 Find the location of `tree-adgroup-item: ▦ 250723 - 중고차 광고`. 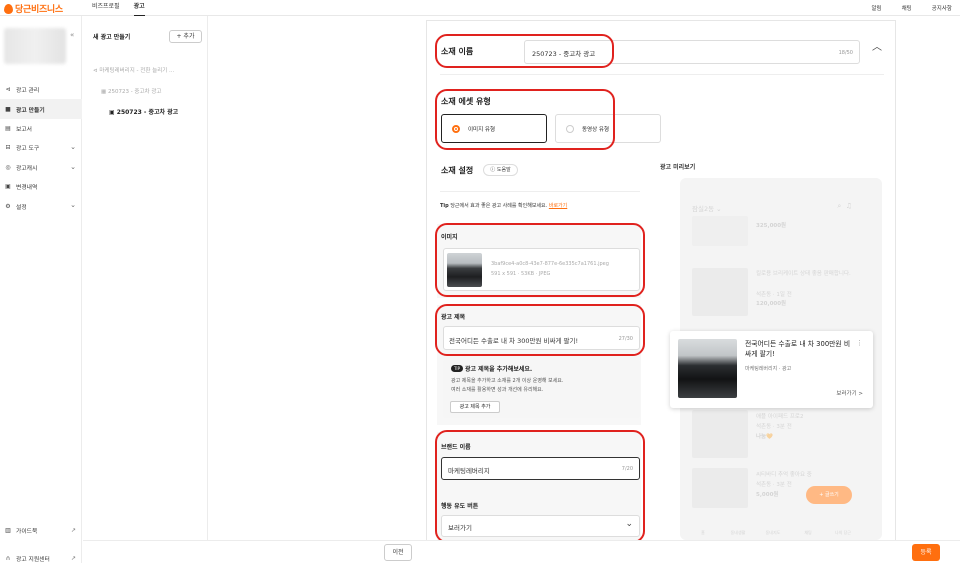

tree-adgroup-item: ▦ 250723 - 중고차 광고 is located at coordinates (131, 91).